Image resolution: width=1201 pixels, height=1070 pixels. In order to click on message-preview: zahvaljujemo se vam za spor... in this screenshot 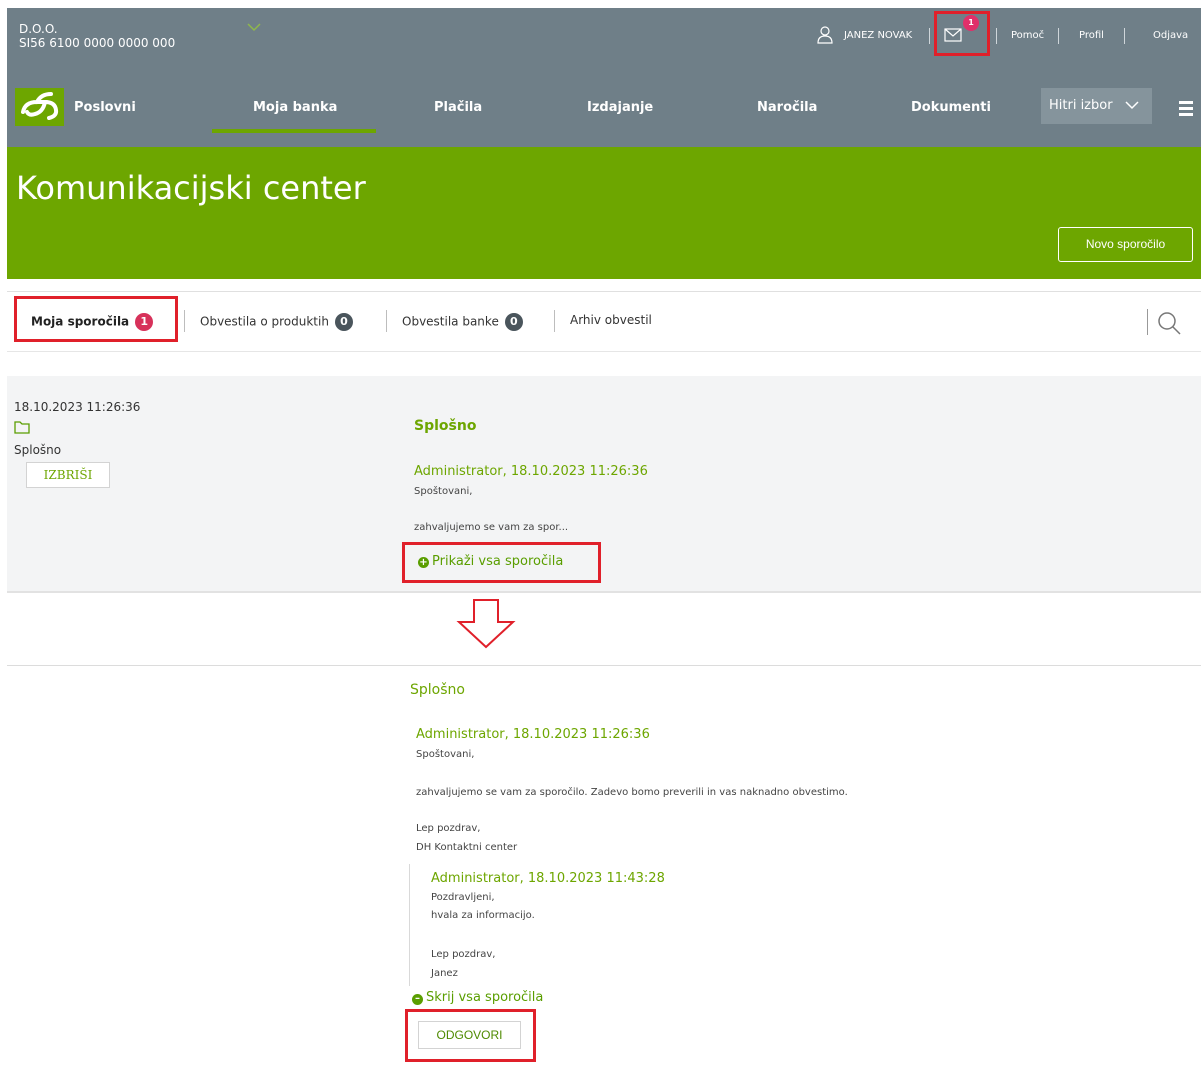, I will do `click(491, 527)`.